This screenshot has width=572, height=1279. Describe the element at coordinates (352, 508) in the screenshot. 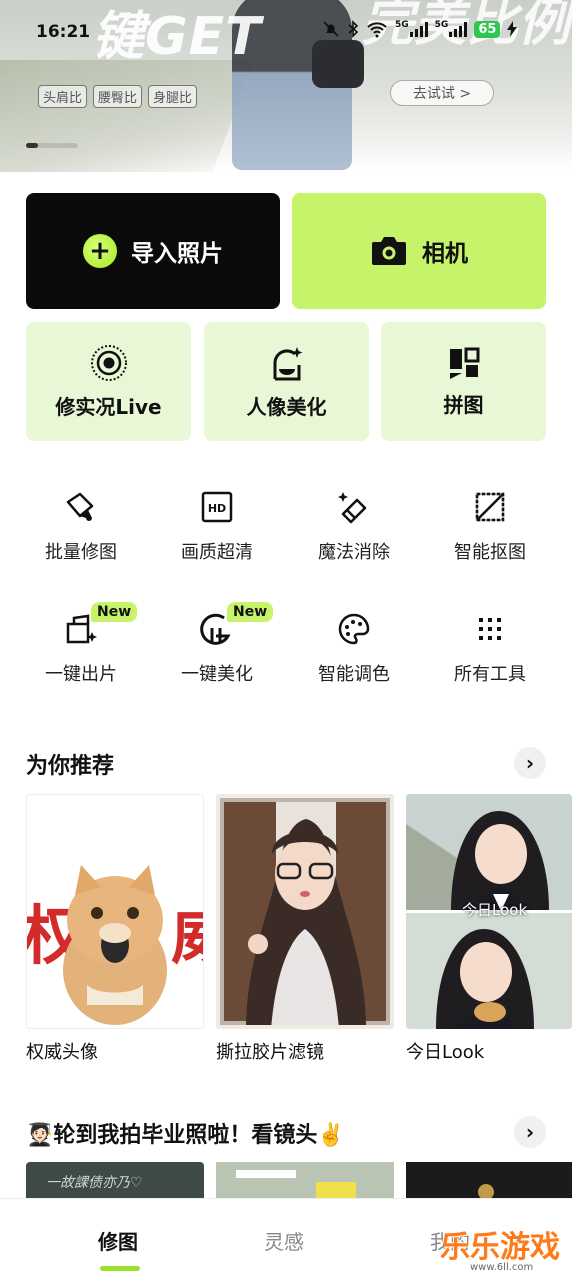

I see `magic-eraser-icon` at that location.